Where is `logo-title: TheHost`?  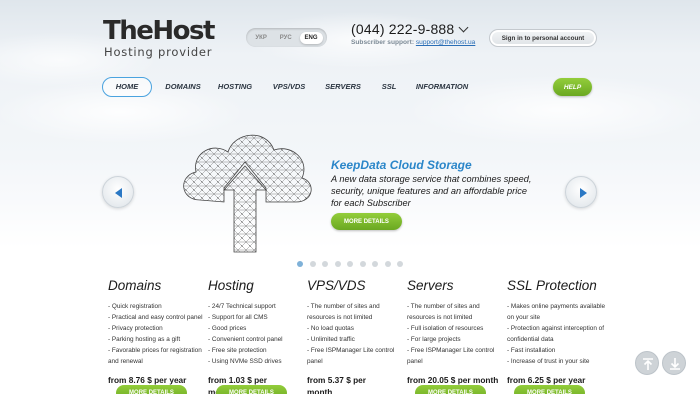
logo-title: TheHost is located at coordinates (159, 31).